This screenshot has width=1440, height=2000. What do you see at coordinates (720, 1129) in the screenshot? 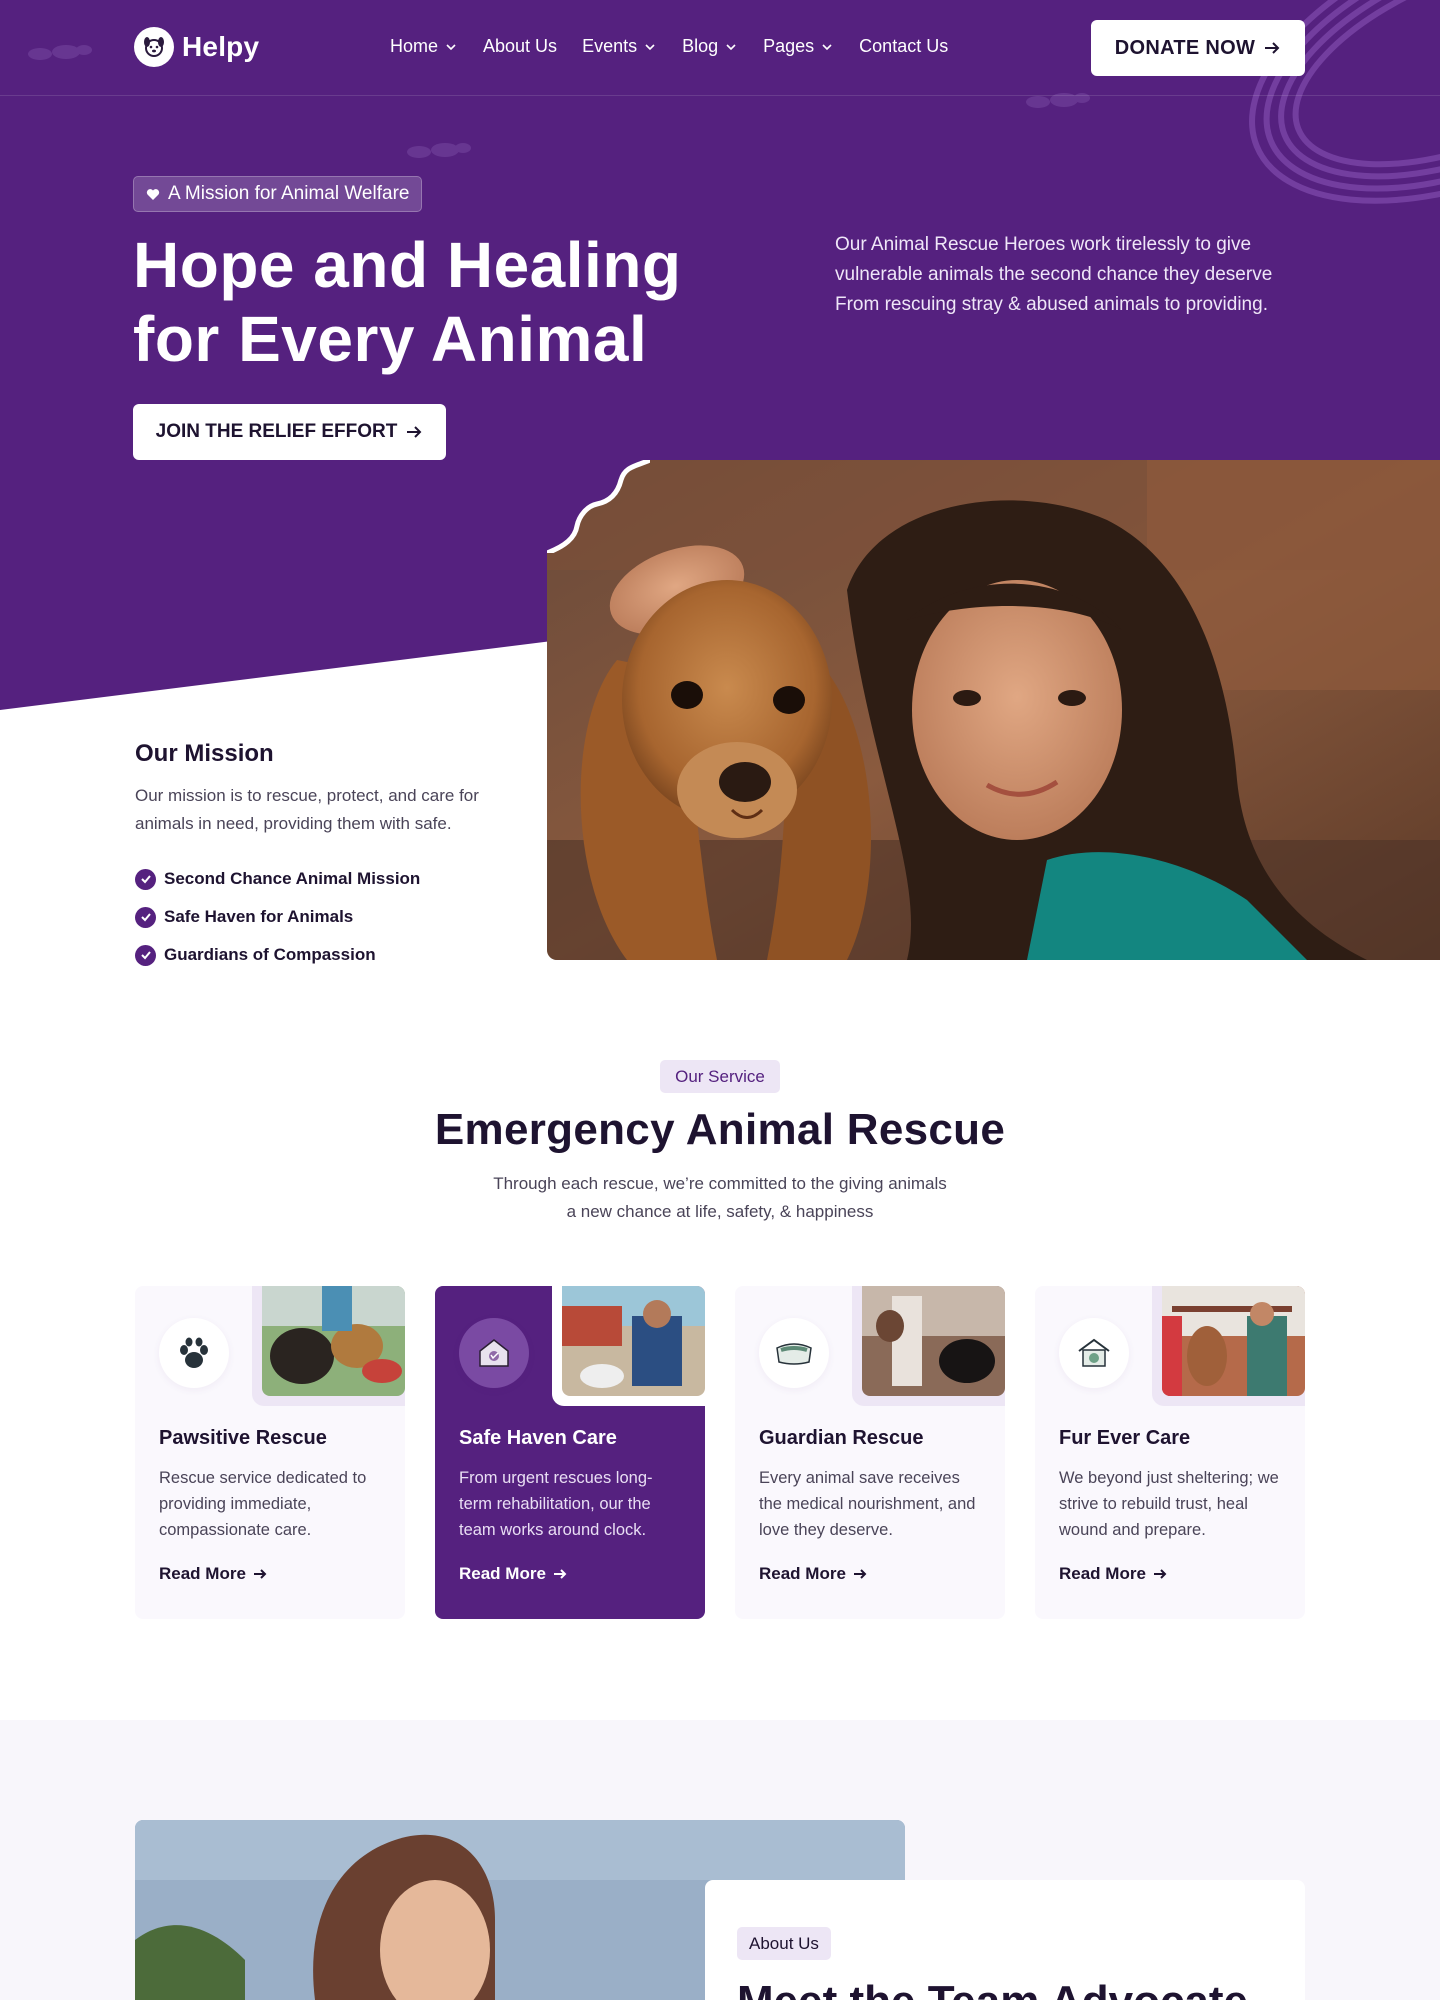
I see `service-title: Emergency Animal Rescue` at bounding box center [720, 1129].